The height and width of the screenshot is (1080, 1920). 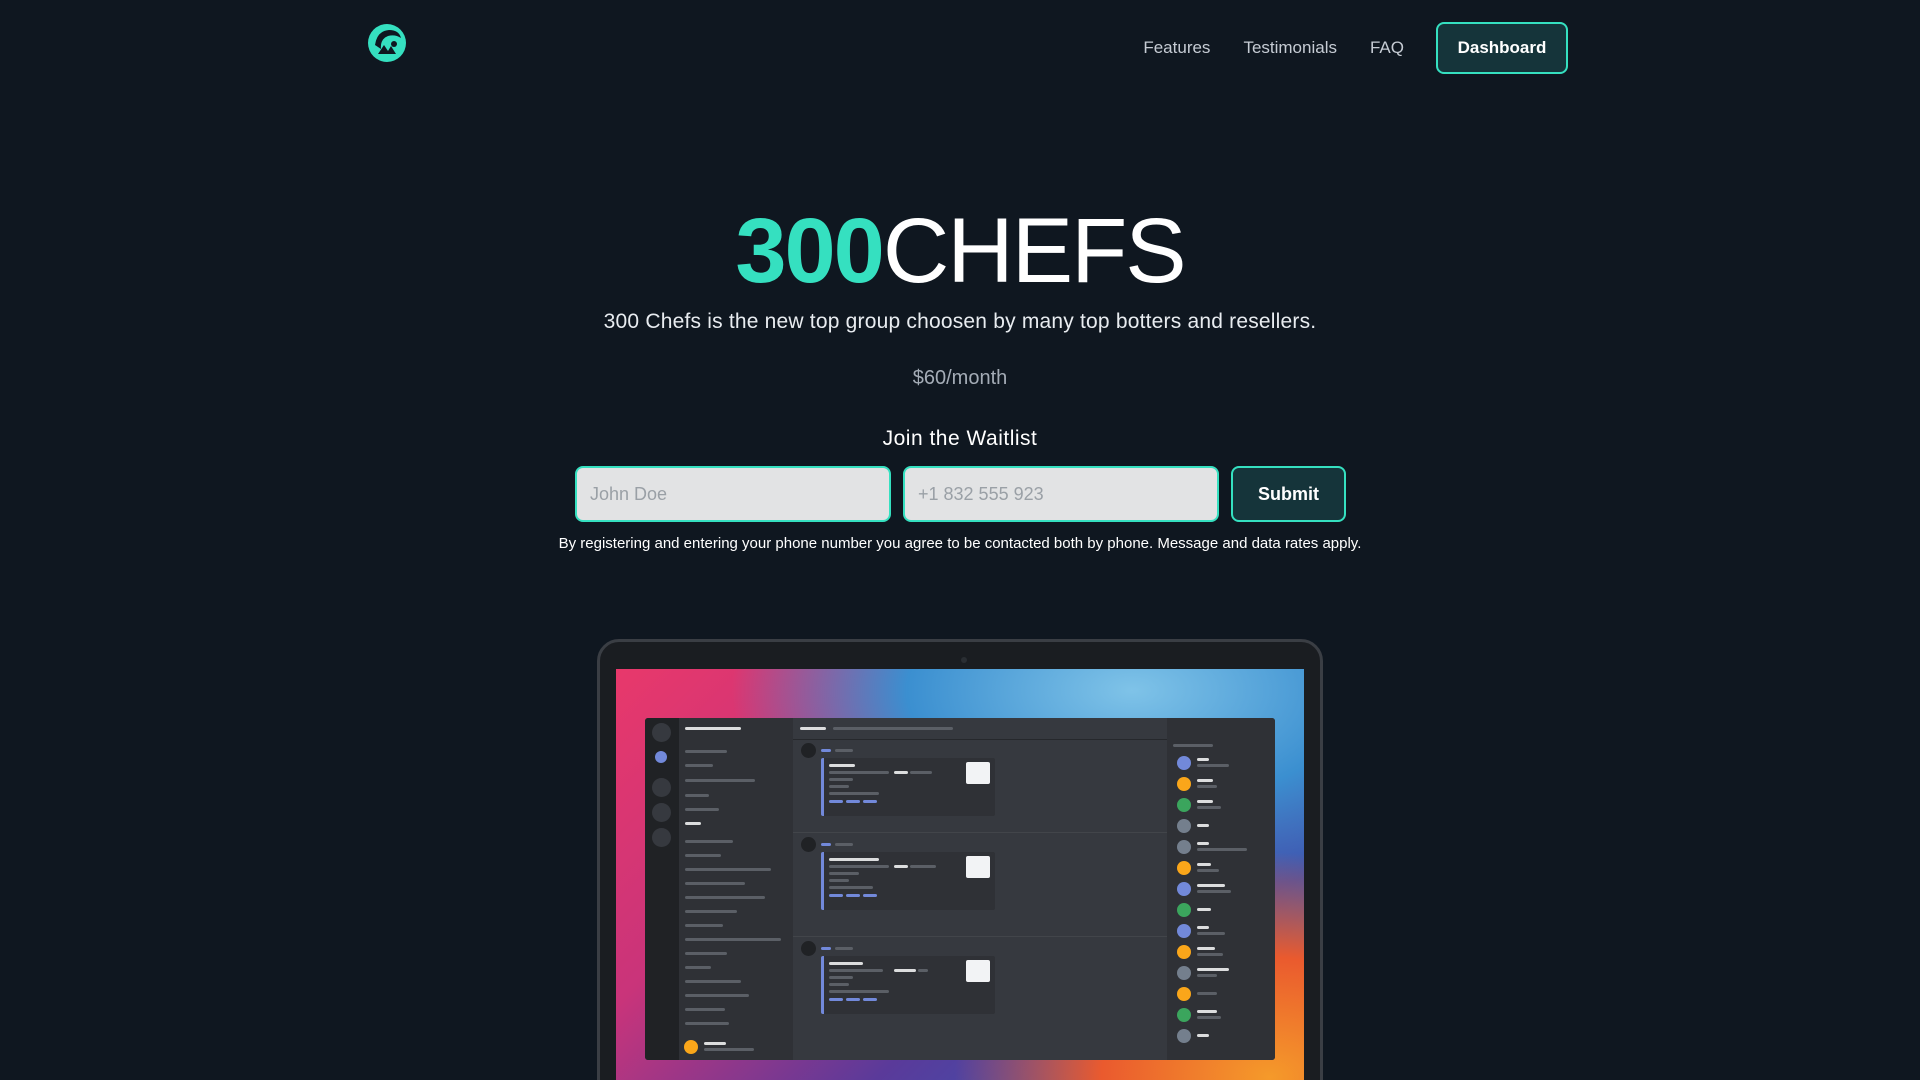 What do you see at coordinates (713, 728) in the screenshot?
I see `channel-header-bar` at bounding box center [713, 728].